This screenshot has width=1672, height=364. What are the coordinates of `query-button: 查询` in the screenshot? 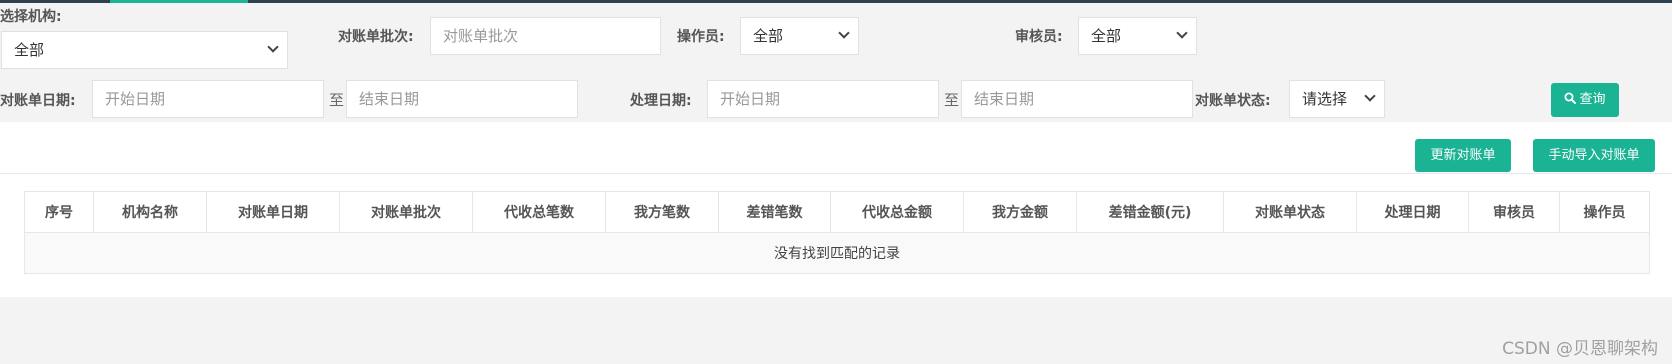 It's located at (1585, 100).